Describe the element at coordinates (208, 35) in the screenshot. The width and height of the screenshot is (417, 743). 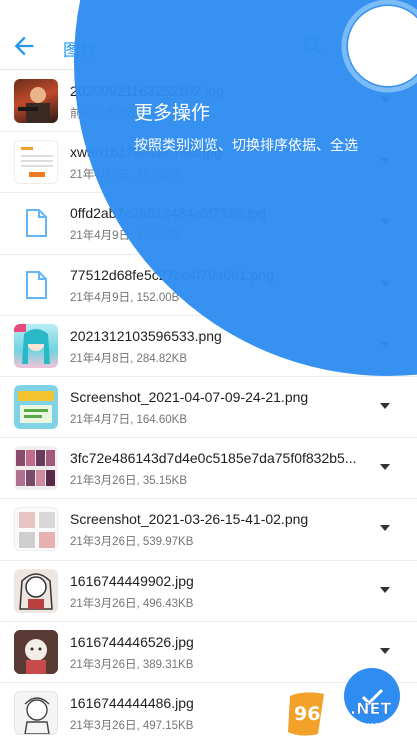
I see `app-bar: 图片` at that location.